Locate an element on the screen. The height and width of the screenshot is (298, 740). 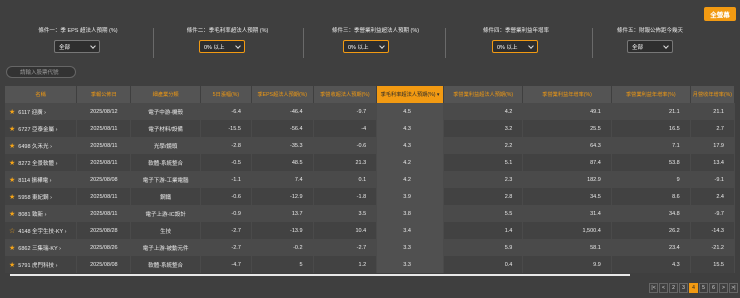
pagination: |< <2 3 4 5 6 > >| is located at coordinates (693, 288).